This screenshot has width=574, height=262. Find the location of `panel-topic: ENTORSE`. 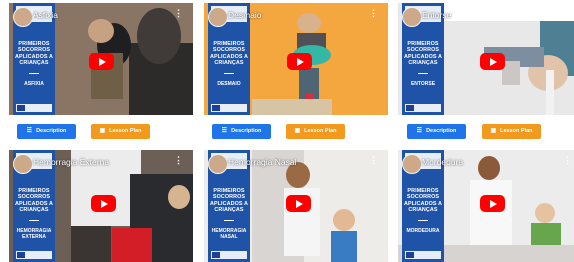

panel-topic: ENTORSE is located at coordinates (423, 83).